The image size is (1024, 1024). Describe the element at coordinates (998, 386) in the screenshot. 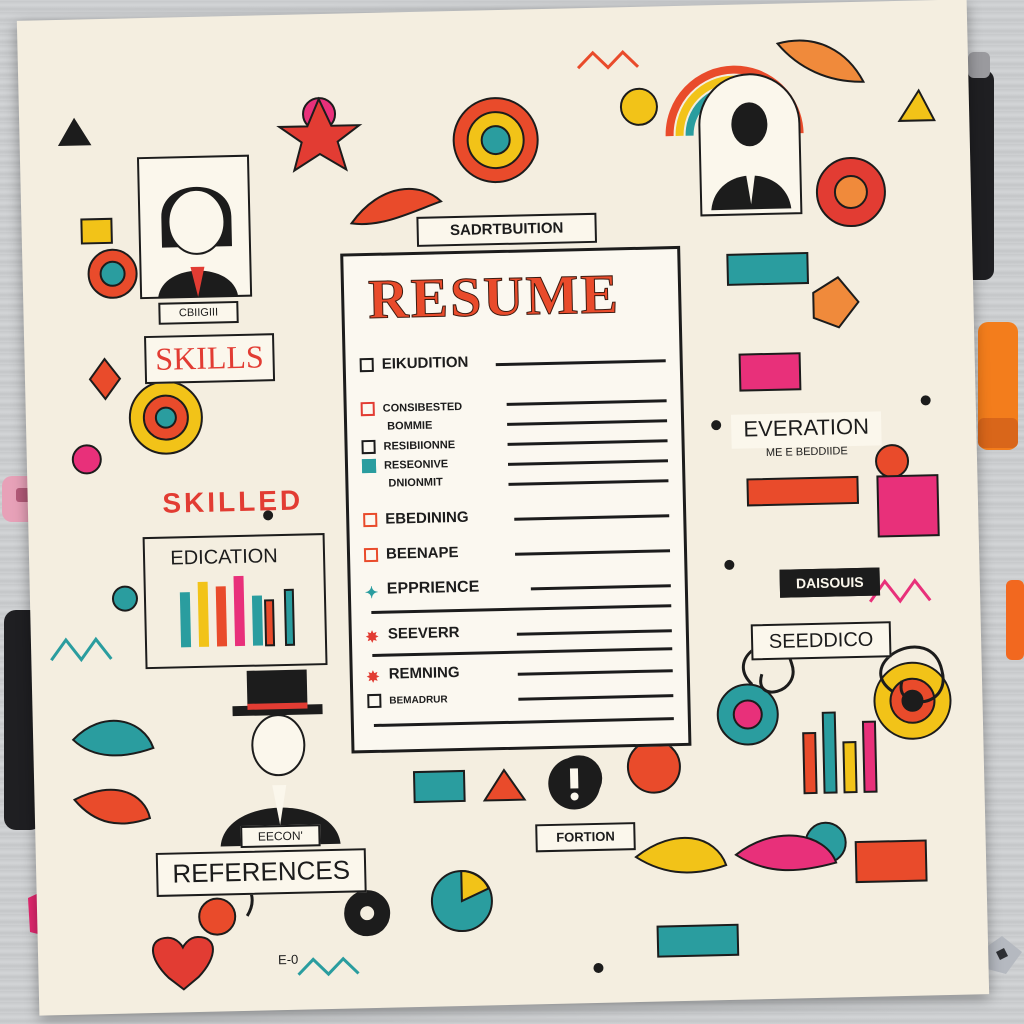

I see `orange-highlighter` at that location.